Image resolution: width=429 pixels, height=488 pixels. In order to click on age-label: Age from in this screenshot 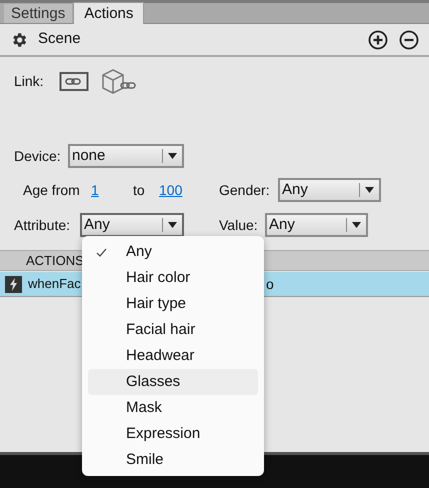, I will do `click(52, 190)`.